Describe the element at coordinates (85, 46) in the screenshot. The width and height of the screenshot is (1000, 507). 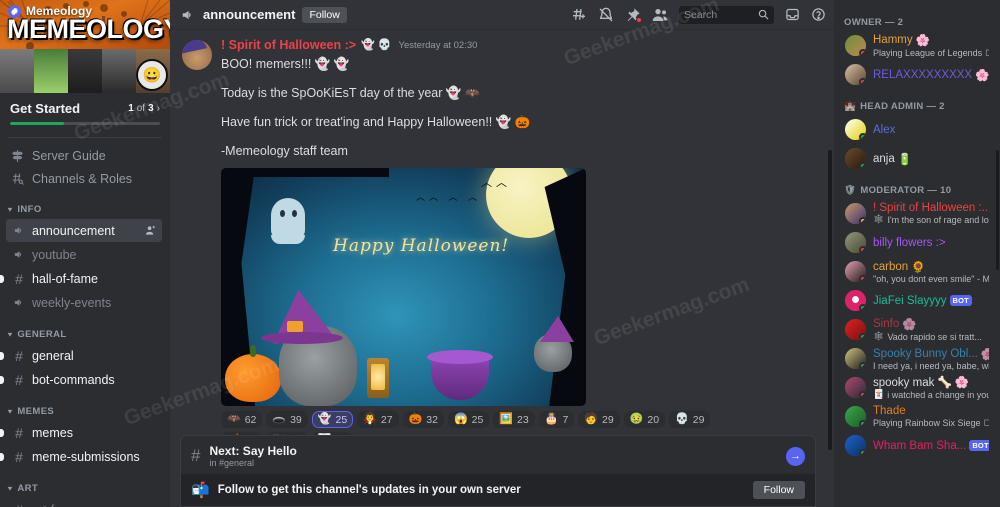
I see `server-banner: Memeology MEMEOLOGY 😀` at that location.